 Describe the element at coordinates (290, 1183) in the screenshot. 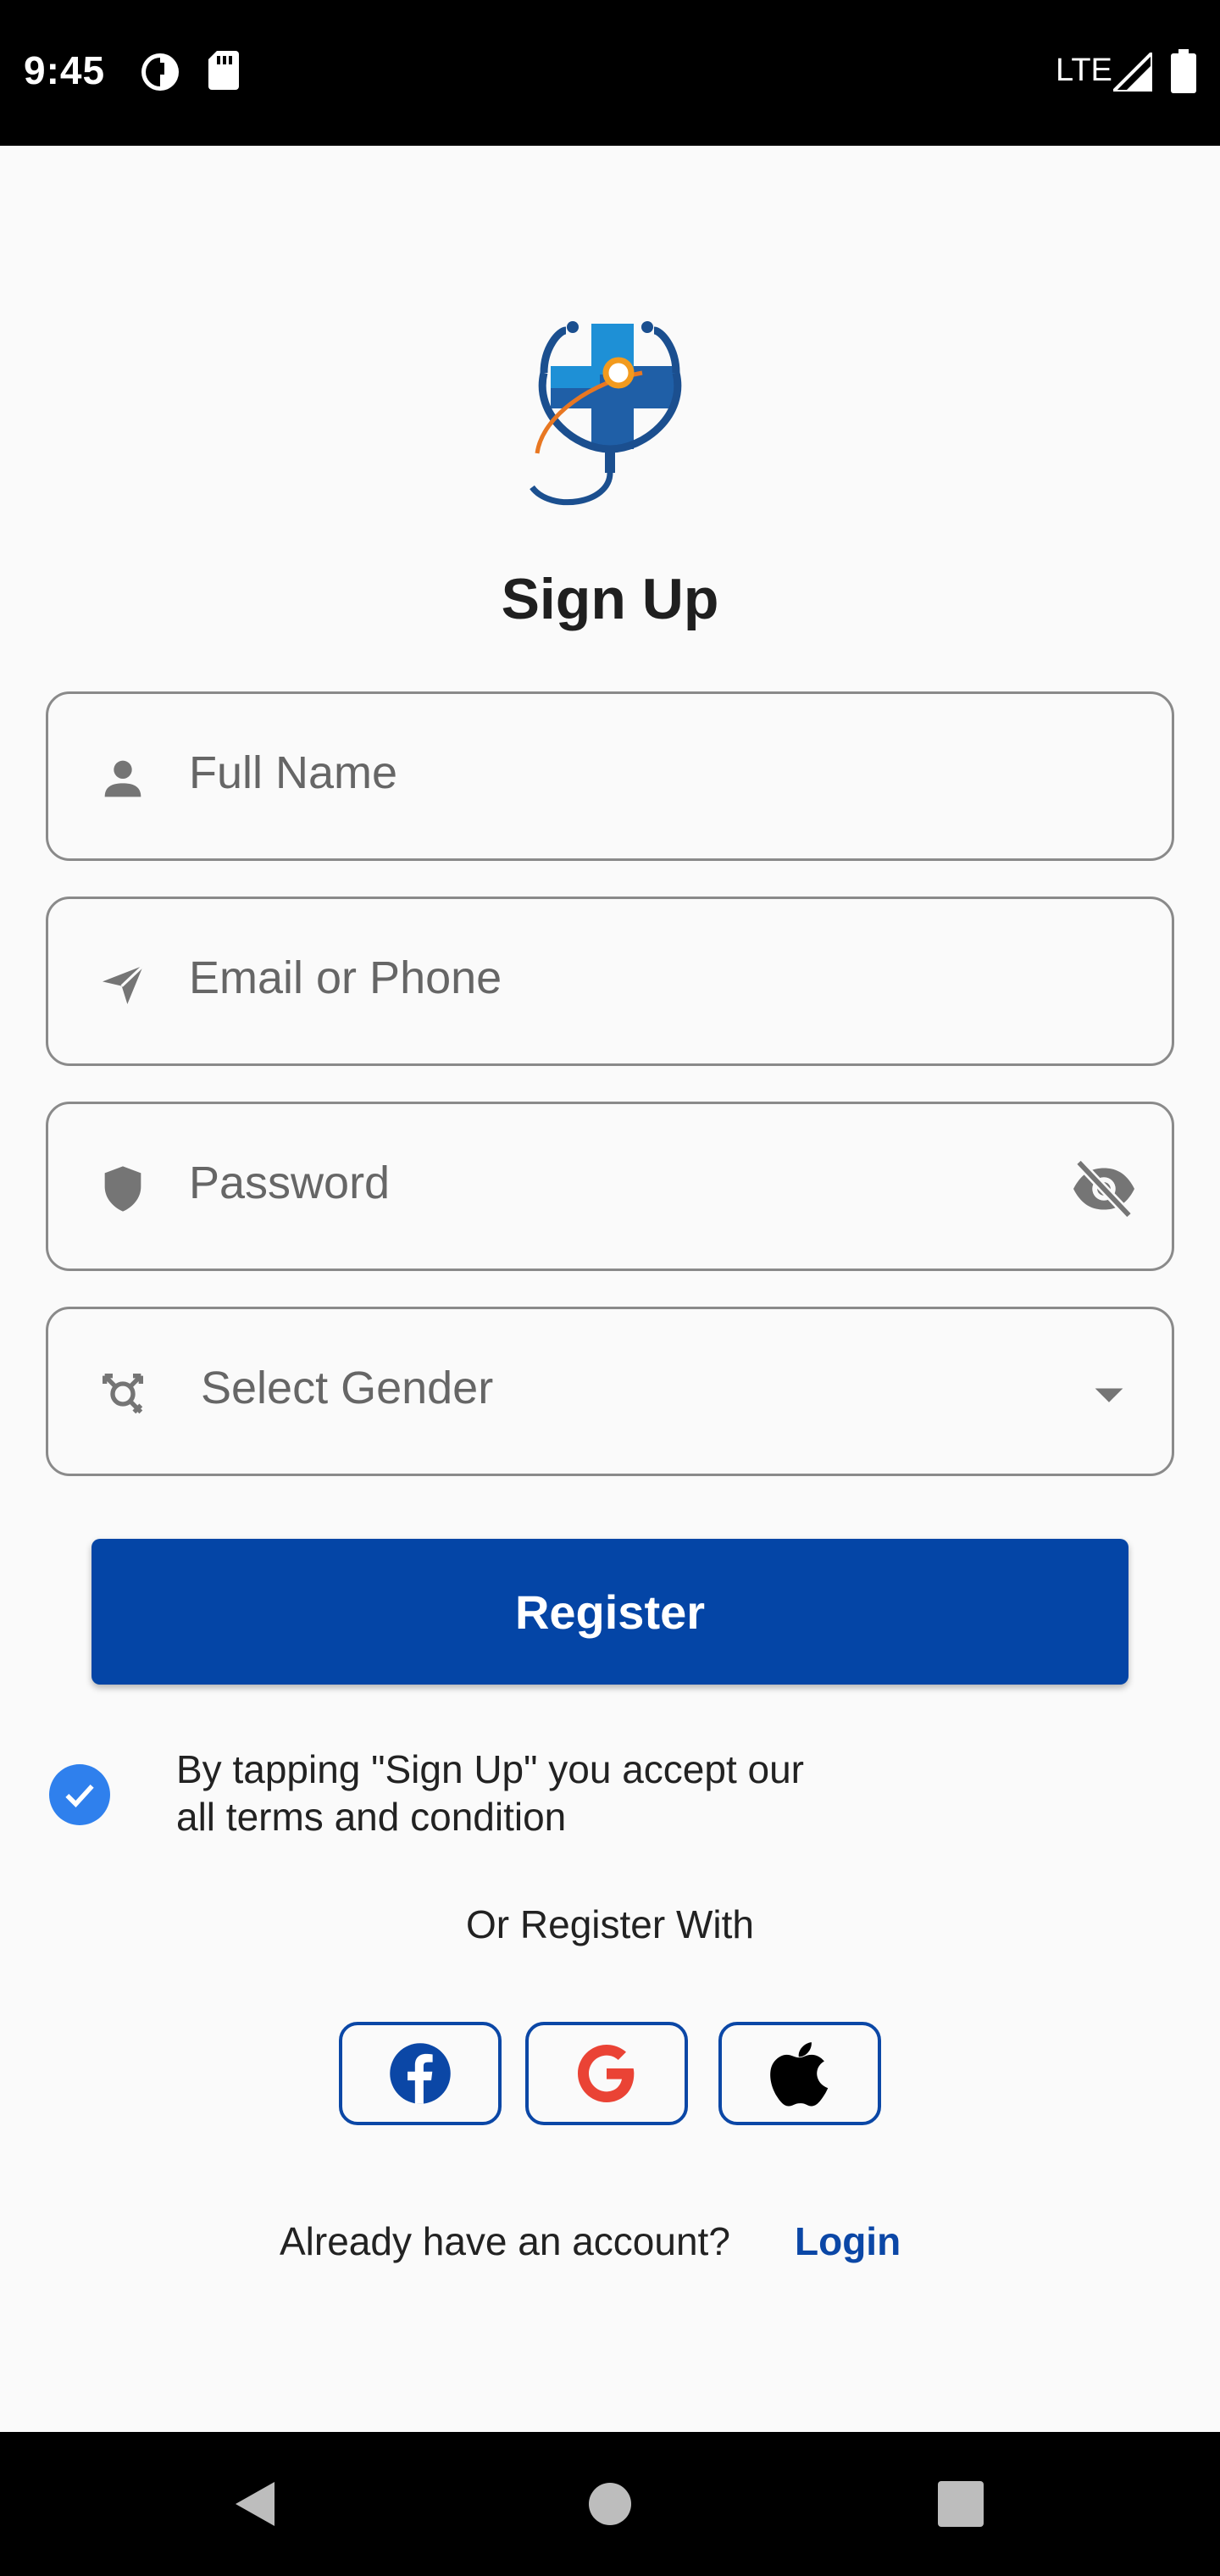

I see `password-placeholder: Password` at that location.